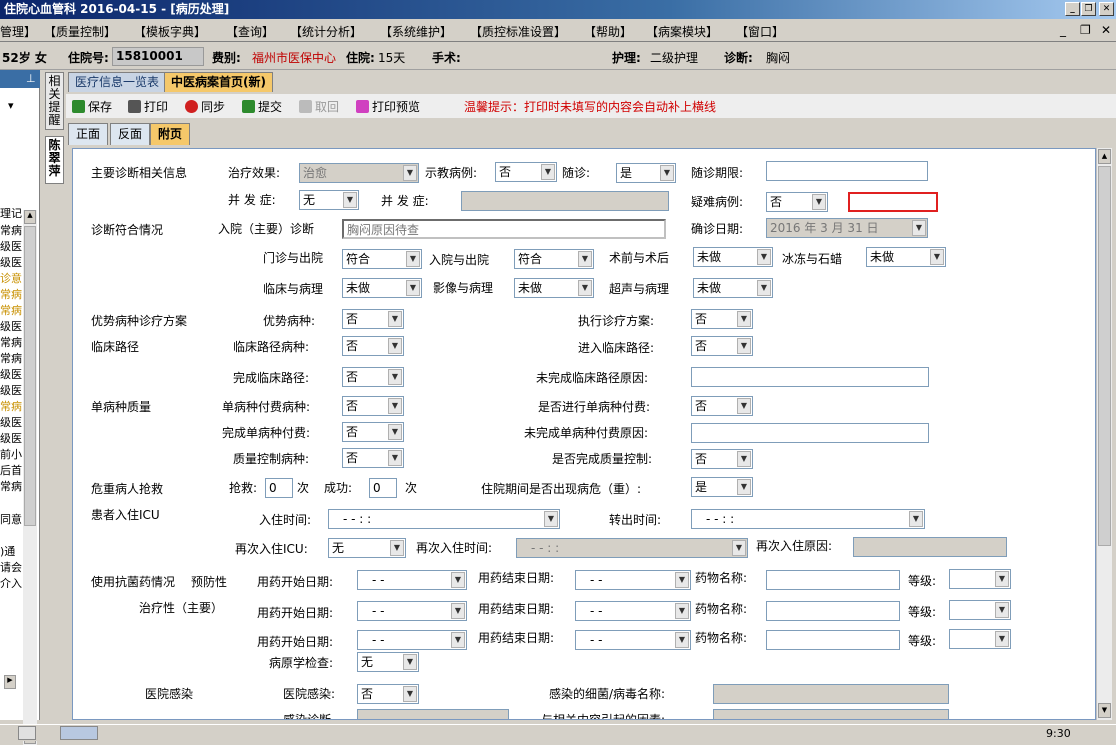 This screenshot has width=1116, height=745. I want to click on close-icon: ✕, so click(1106, 9).